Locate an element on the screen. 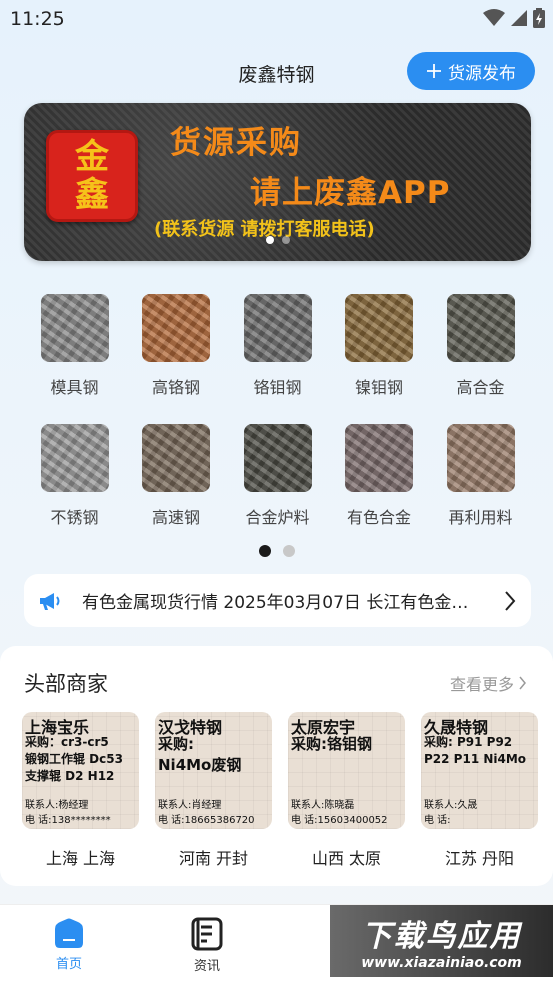  wifi-icon is located at coordinates (494, 17).